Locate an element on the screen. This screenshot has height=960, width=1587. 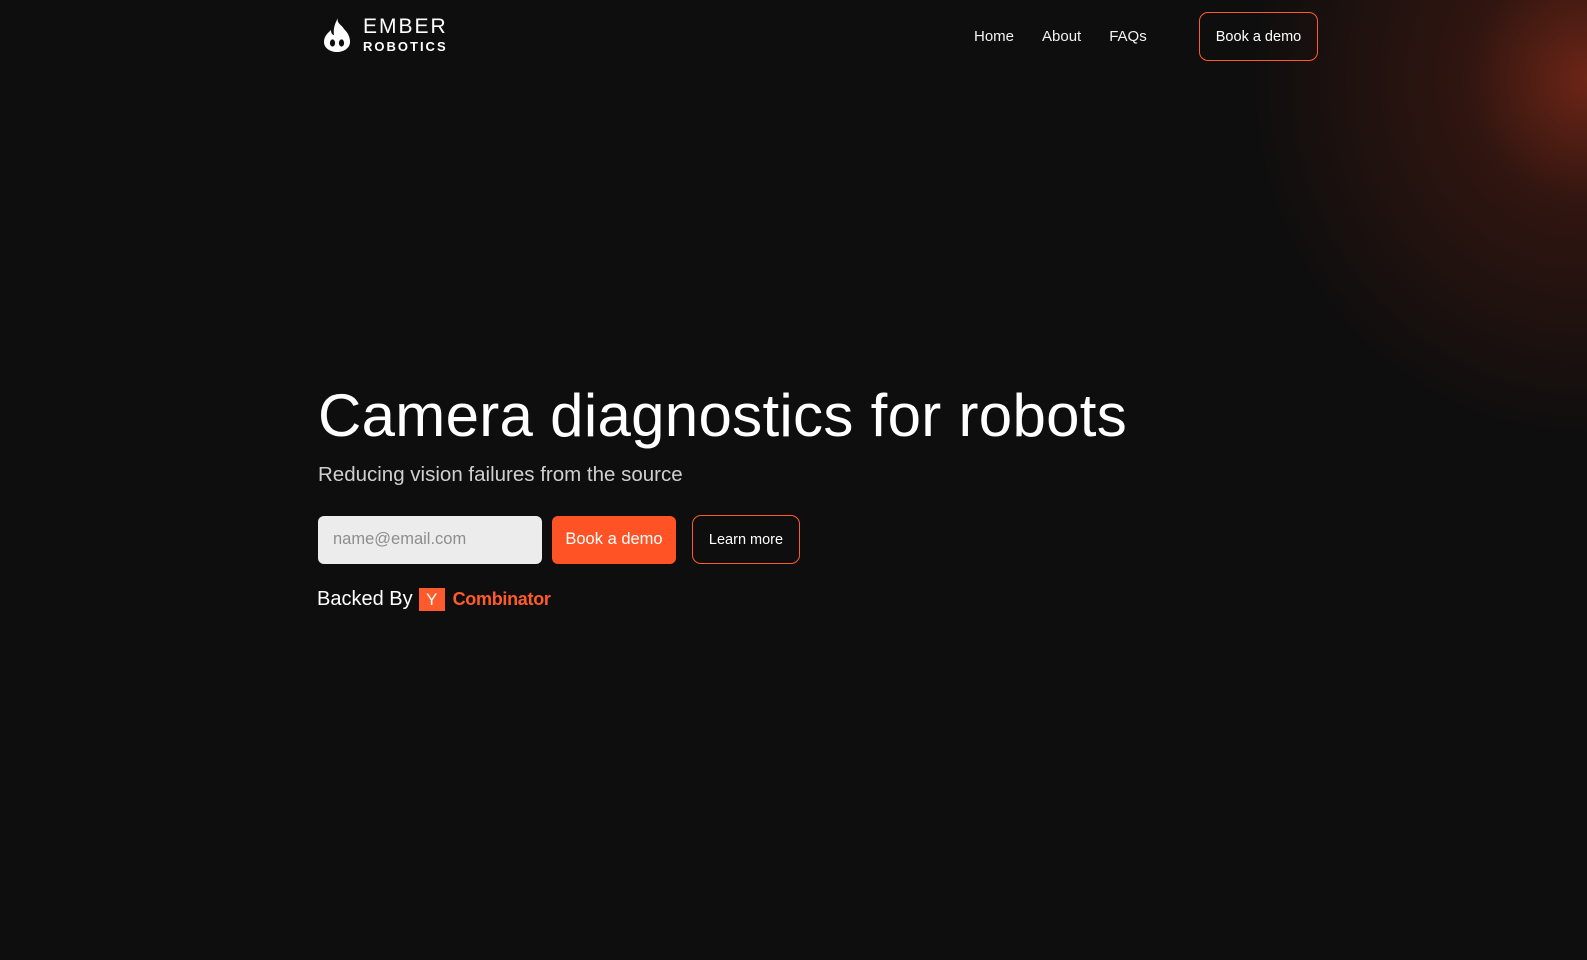
learn-more-button: Learn more is located at coordinates (746, 539).